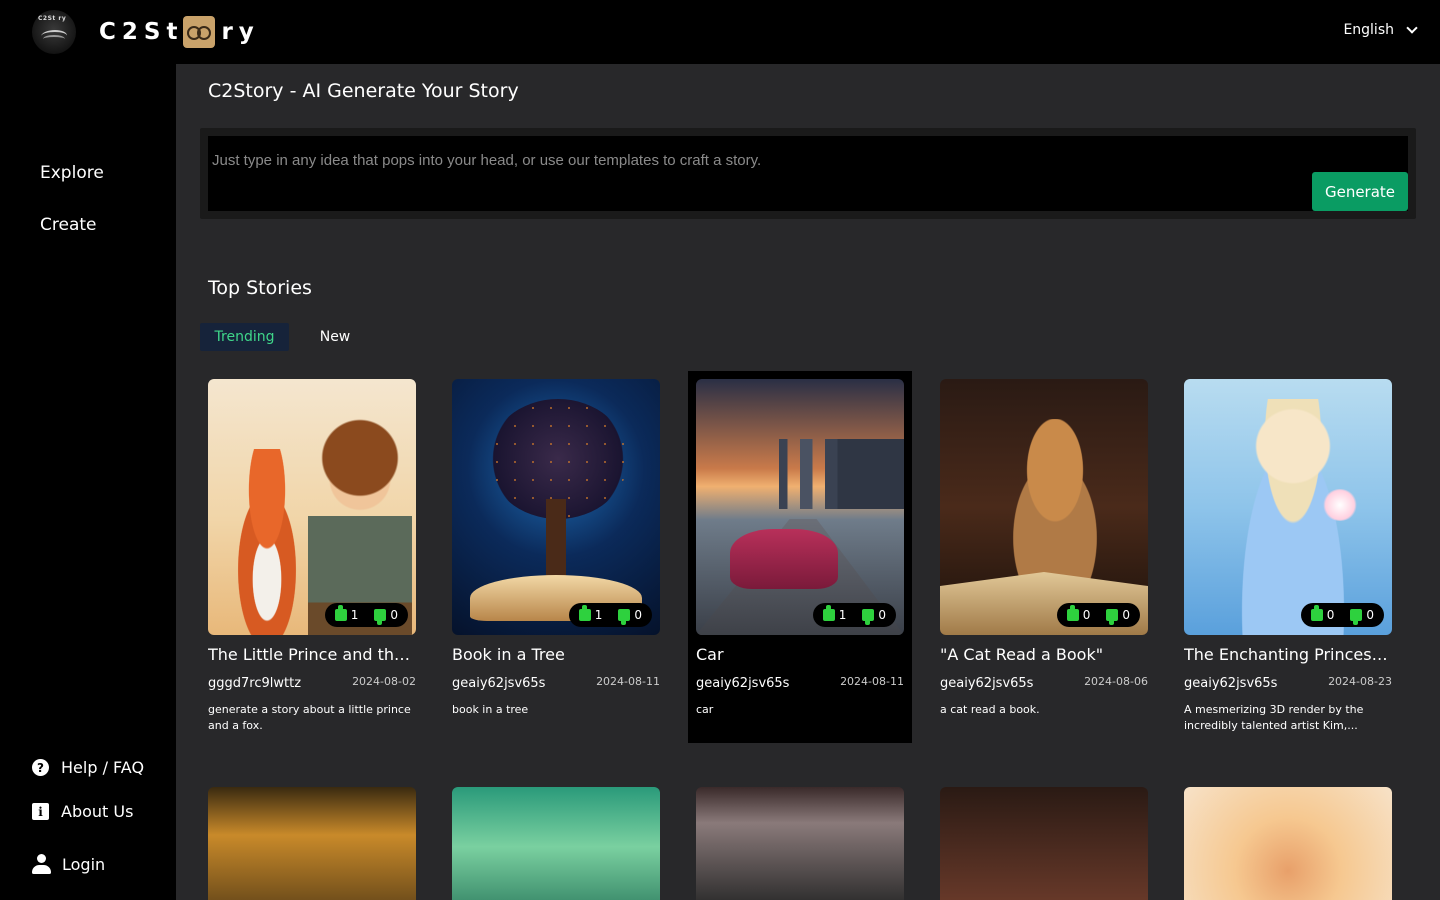 This screenshot has height=900, width=1440. I want to click on prompt-box: Generate, so click(808, 173).